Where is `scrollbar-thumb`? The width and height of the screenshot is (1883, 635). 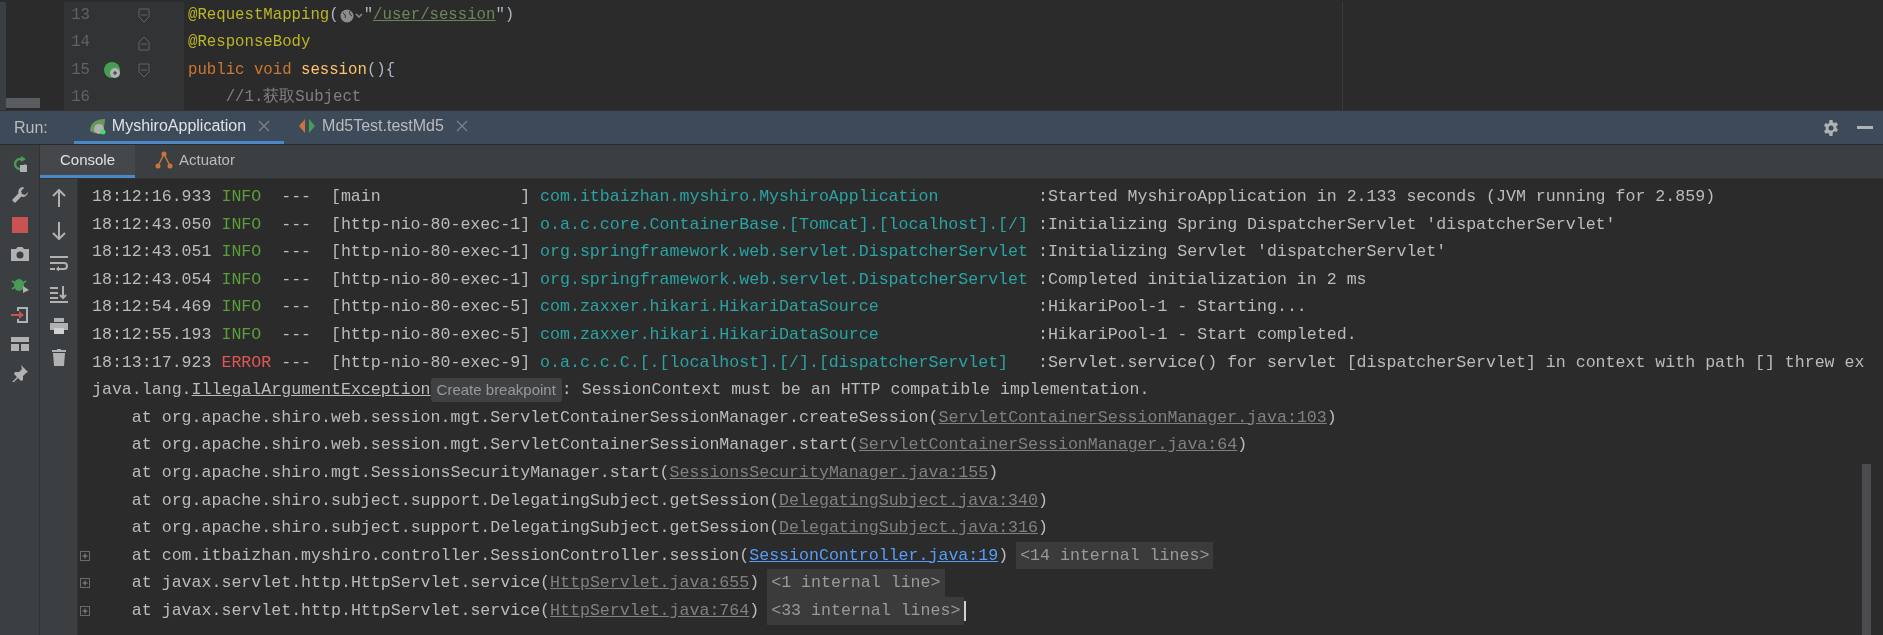 scrollbar-thumb is located at coordinates (1866, 549).